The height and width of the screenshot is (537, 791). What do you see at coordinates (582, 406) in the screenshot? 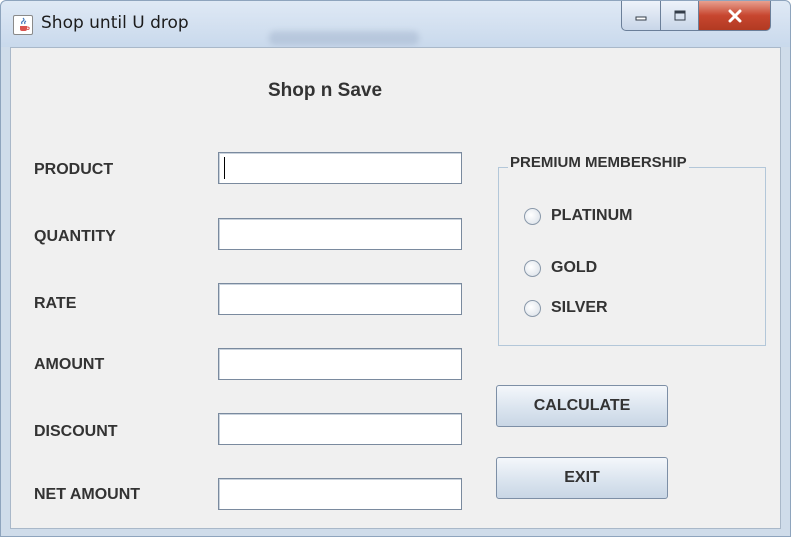
I see `calculate-button: CALCULATE` at bounding box center [582, 406].